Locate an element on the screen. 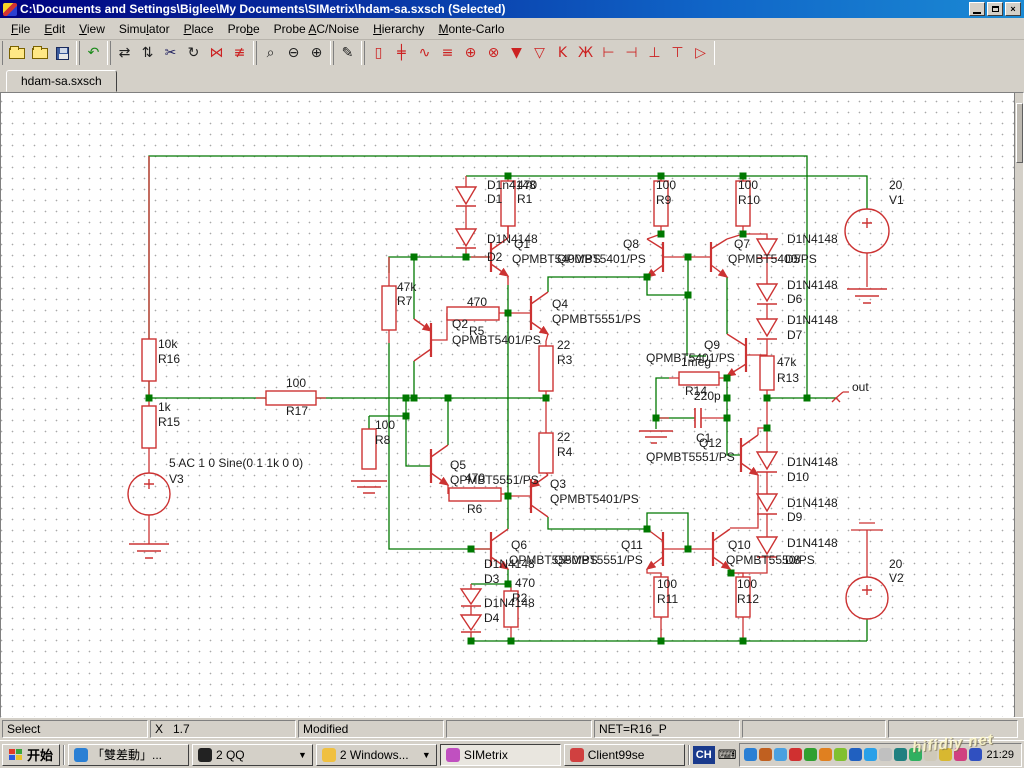 This screenshot has height=768, width=1024. place-npn-icon: K is located at coordinates (562, 53).